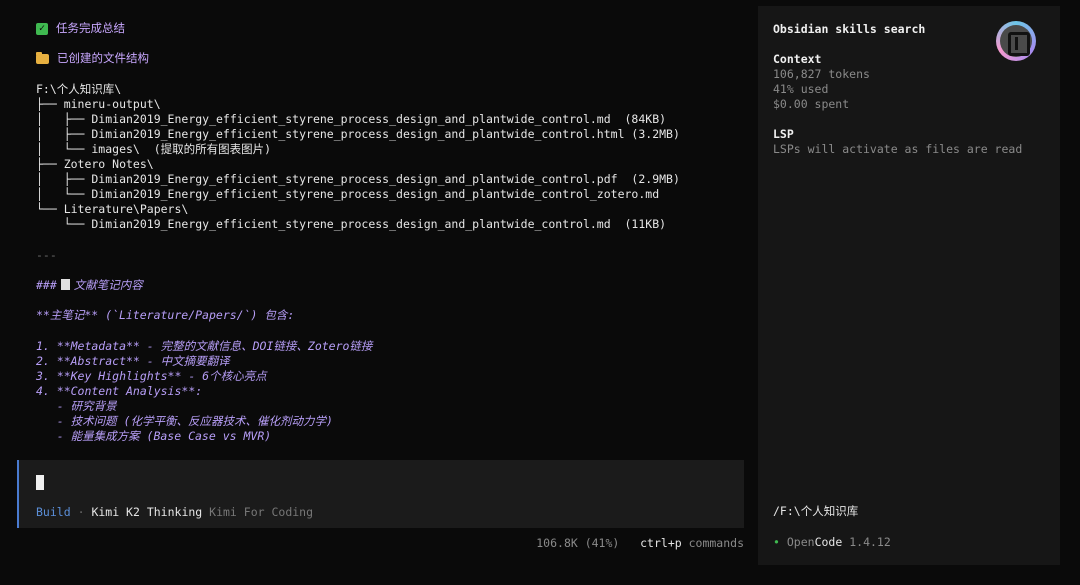 The width and height of the screenshot is (1080, 585). What do you see at coordinates (112, 209) in the screenshot?
I see `tree-line: └── Literature\Papers\` at bounding box center [112, 209].